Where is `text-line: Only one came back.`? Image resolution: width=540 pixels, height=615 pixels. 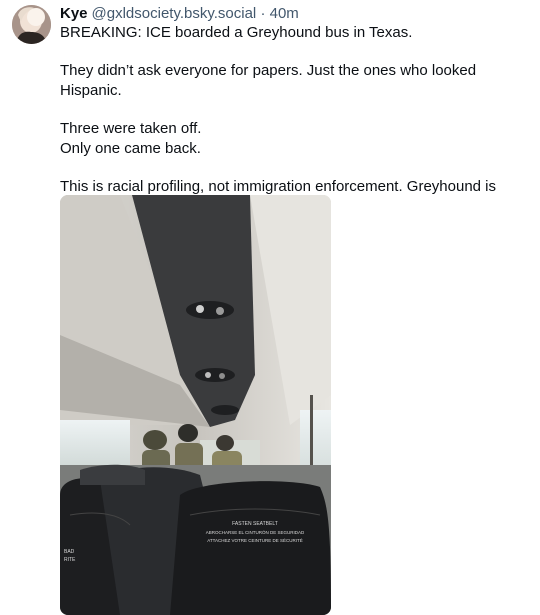 text-line: Only one came back. is located at coordinates (130, 148).